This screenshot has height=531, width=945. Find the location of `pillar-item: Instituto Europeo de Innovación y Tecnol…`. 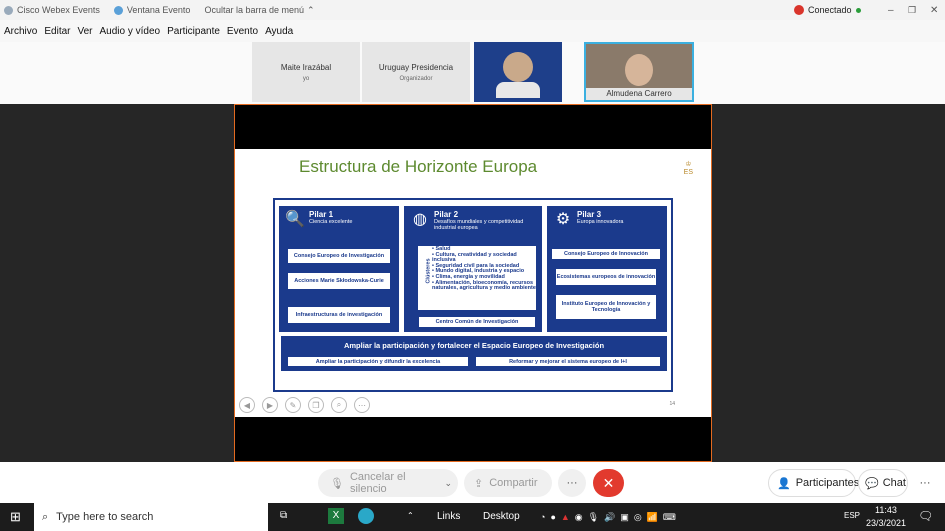

pillar-item: Instituto Europeo de Innovación y Tecnol… is located at coordinates (606, 307).